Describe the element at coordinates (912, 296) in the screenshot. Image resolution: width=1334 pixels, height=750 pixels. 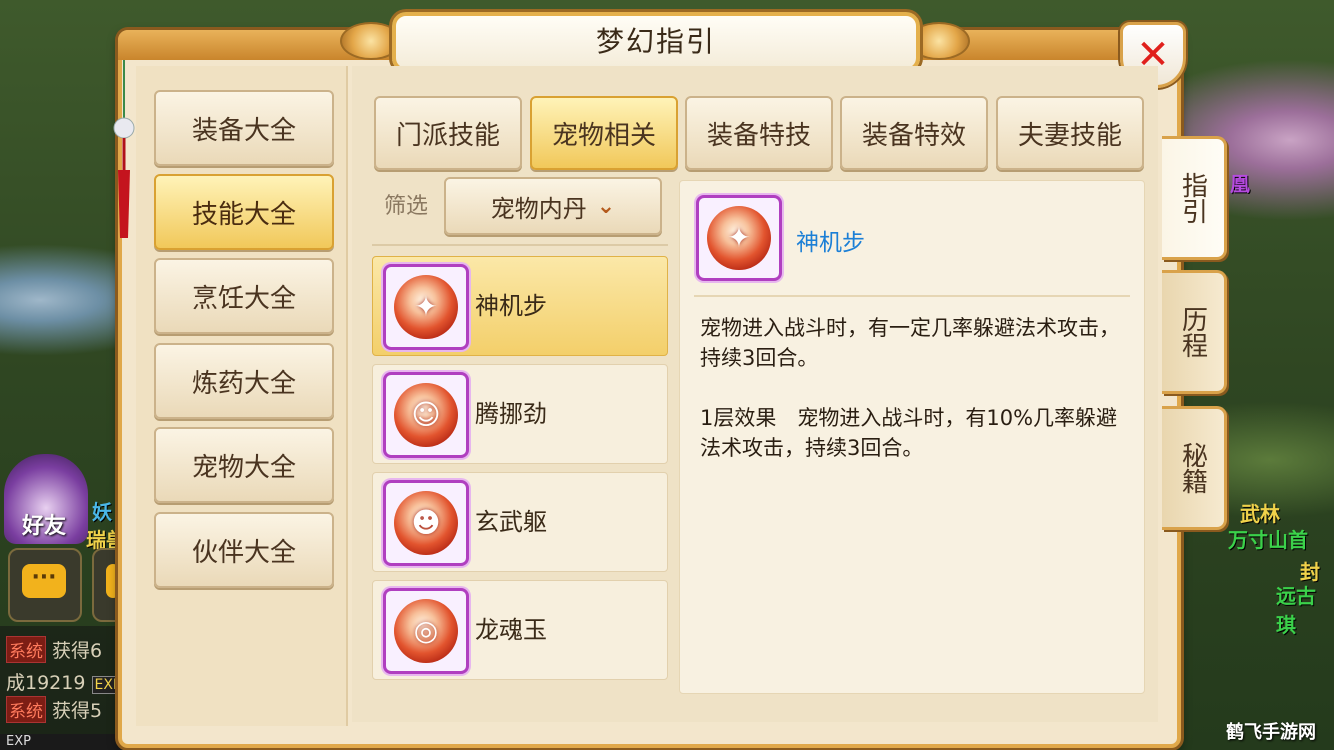
I see `detail-divider` at that location.